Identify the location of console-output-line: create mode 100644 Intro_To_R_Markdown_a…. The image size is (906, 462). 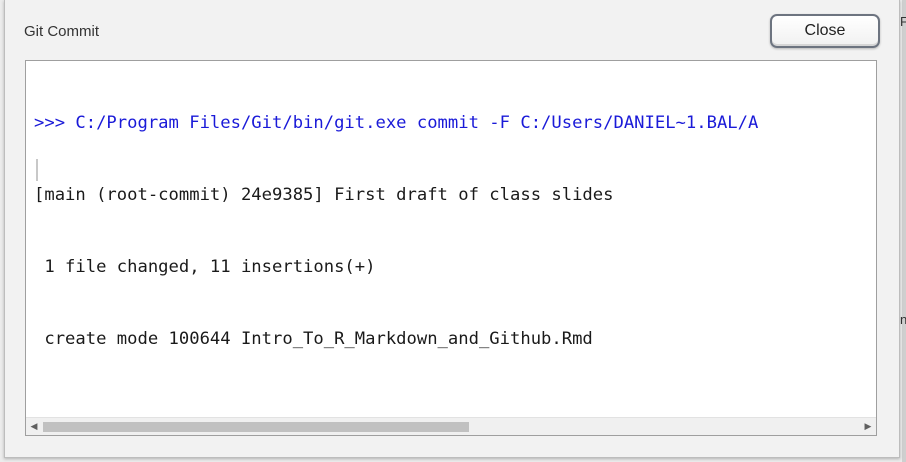
(313, 339).